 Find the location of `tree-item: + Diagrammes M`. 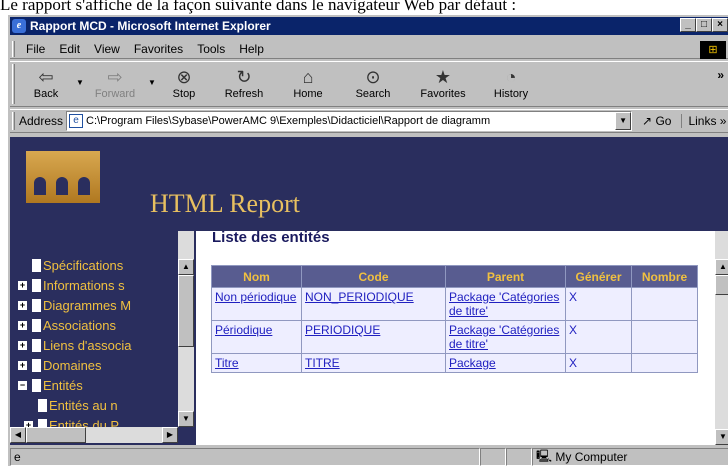

tree-item: + Diagrammes M is located at coordinates (74, 305).